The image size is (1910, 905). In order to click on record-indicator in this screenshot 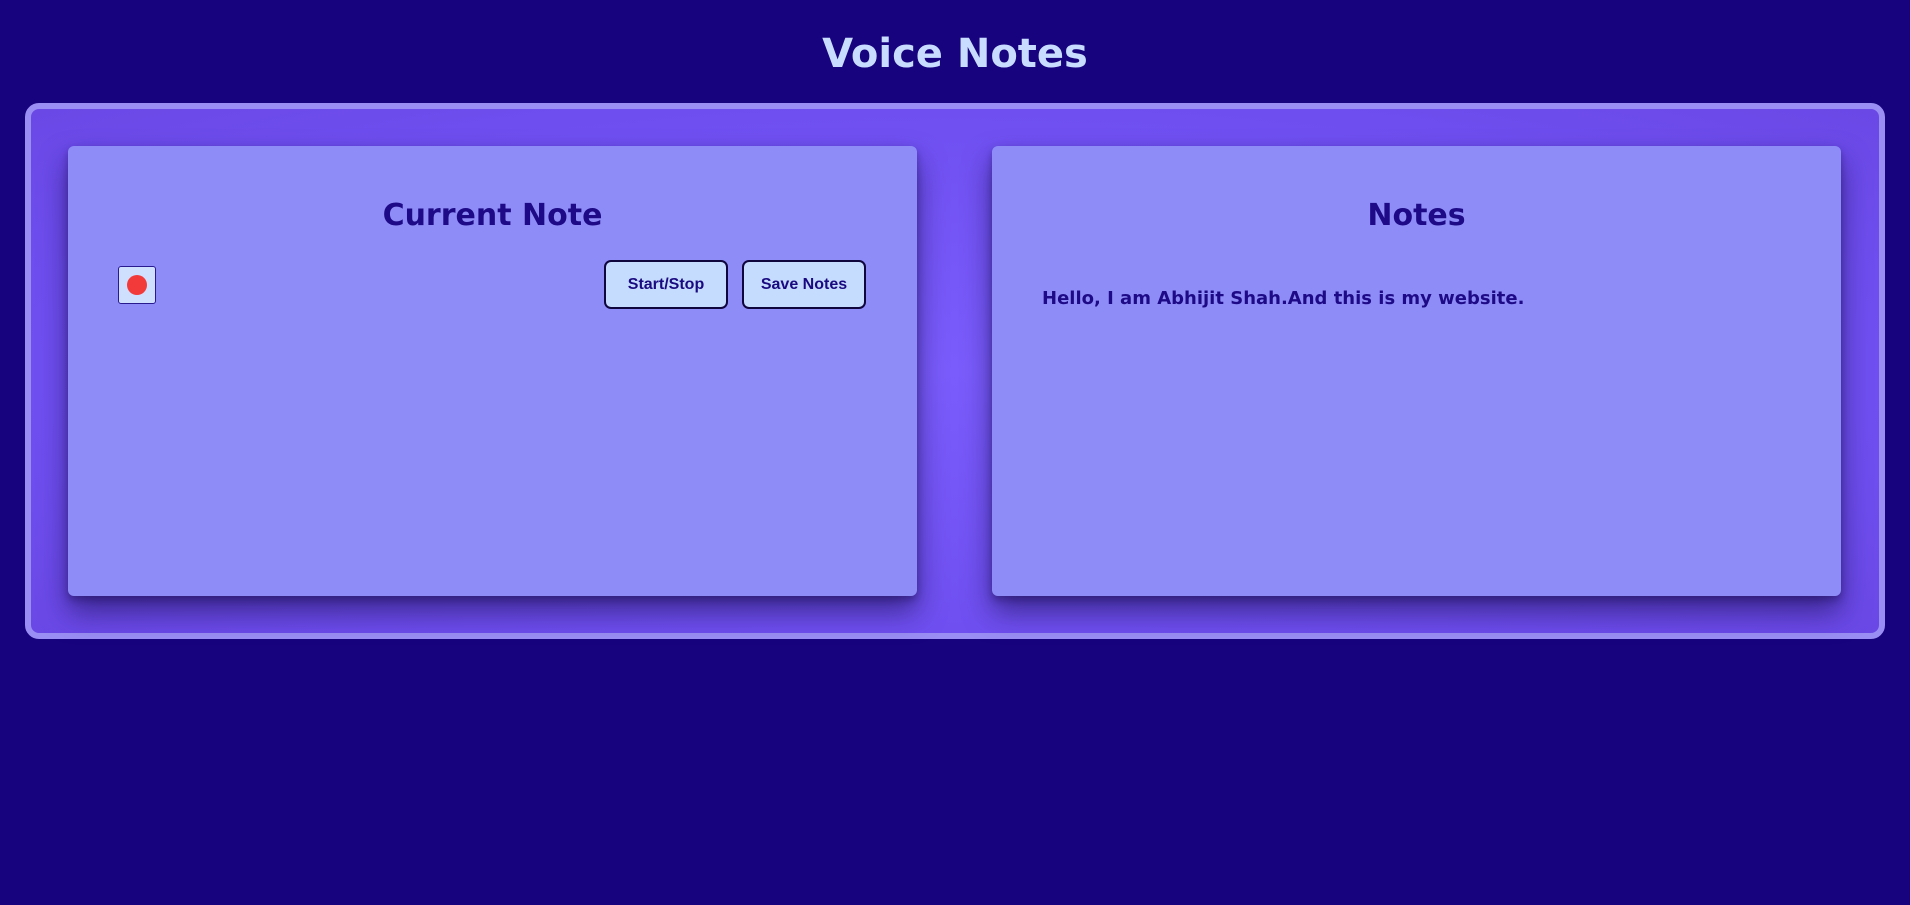, I will do `click(137, 285)`.